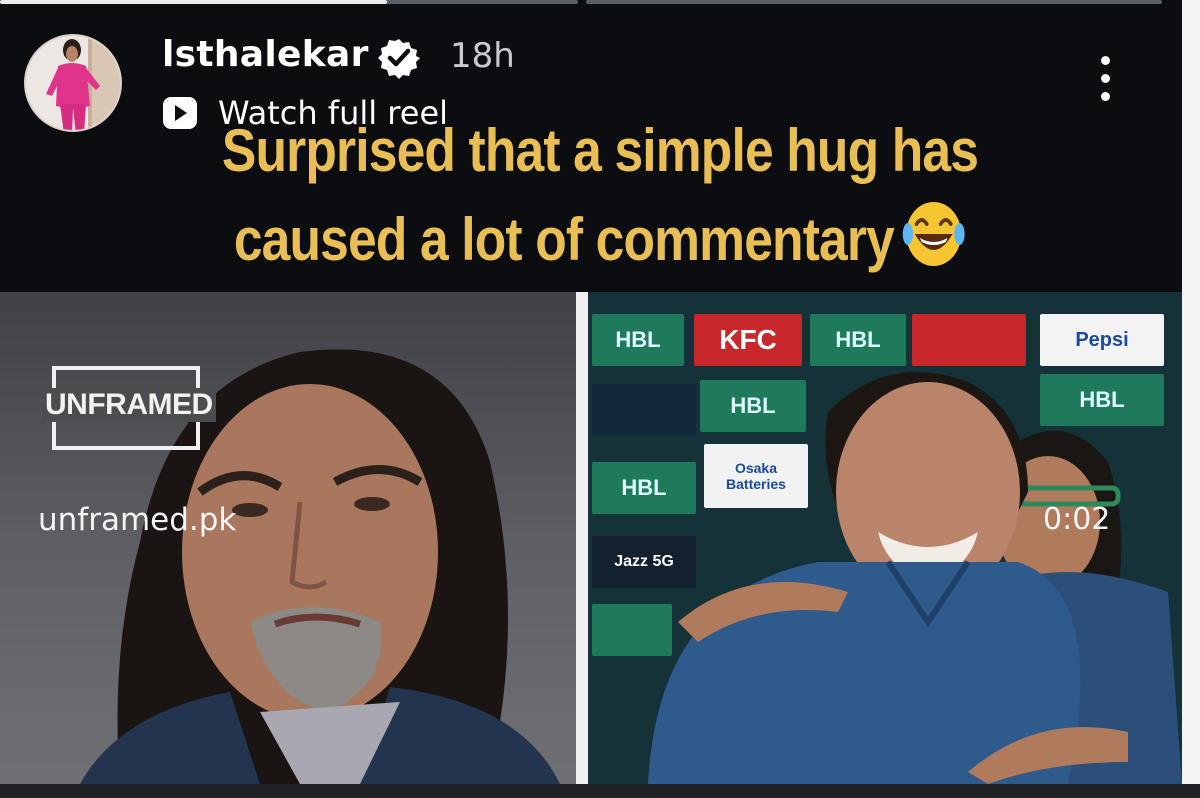 This screenshot has width=1200, height=798. Describe the element at coordinates (399, 59) in the screenshot. I see `verified-badge-icon` at that location.